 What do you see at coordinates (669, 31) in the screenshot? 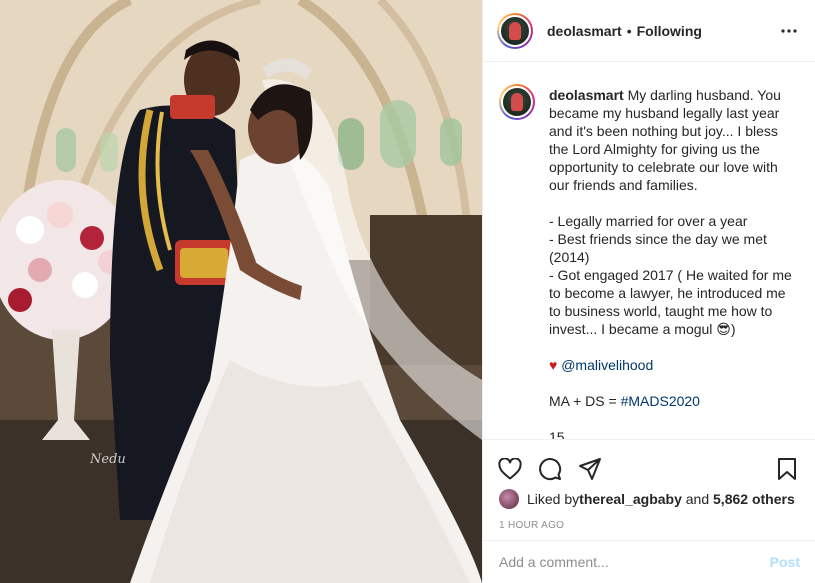
I see `following-button: Following` at bounding box center [669, 31].